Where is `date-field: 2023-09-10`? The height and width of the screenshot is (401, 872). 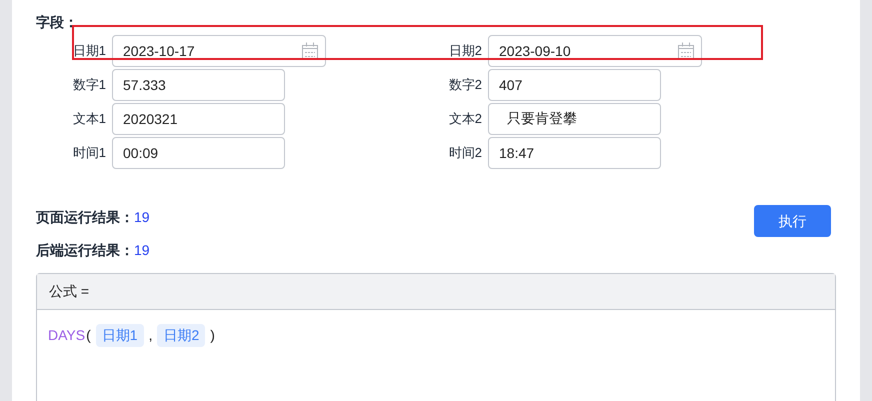 date-field: 2023-09-10 is located at coordinates (595, 51).